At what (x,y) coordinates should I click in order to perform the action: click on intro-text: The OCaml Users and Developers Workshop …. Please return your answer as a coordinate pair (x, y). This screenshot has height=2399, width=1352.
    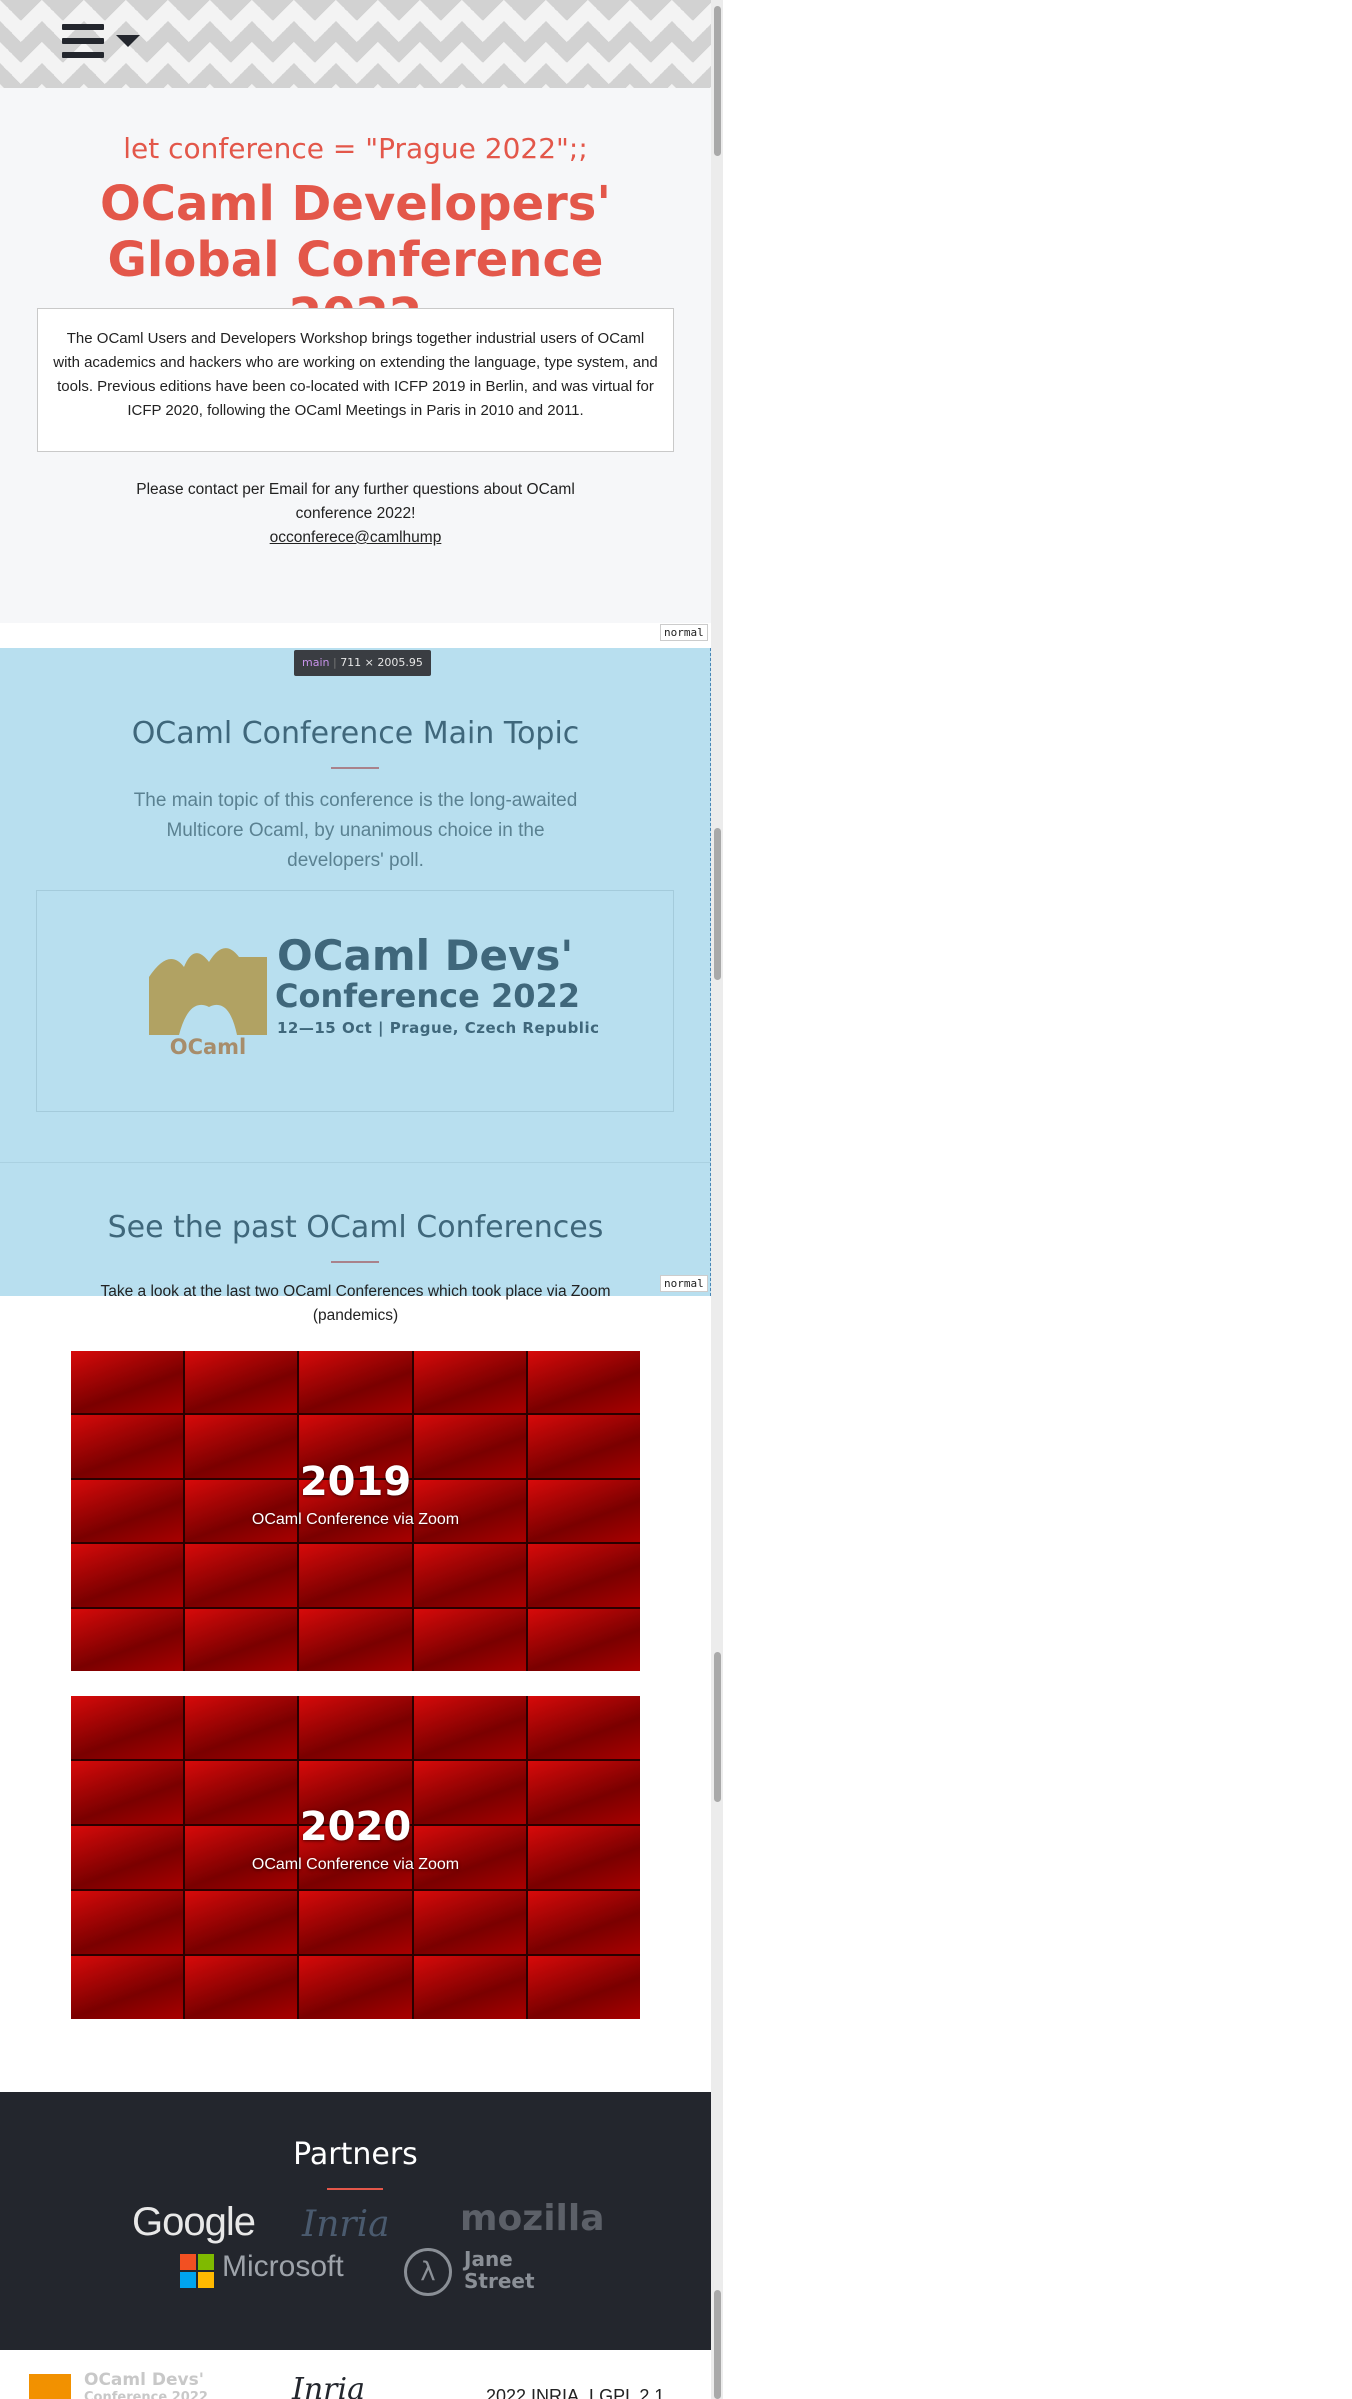
    Looking at the image, I should click on (355, 380).